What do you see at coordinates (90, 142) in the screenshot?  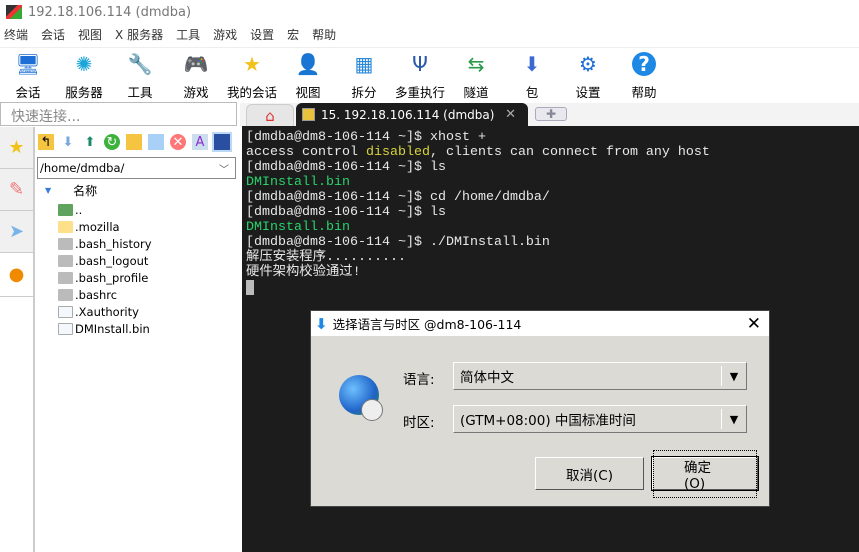 I see `upload-icon: ⬆` at bounding box center [90, 142].